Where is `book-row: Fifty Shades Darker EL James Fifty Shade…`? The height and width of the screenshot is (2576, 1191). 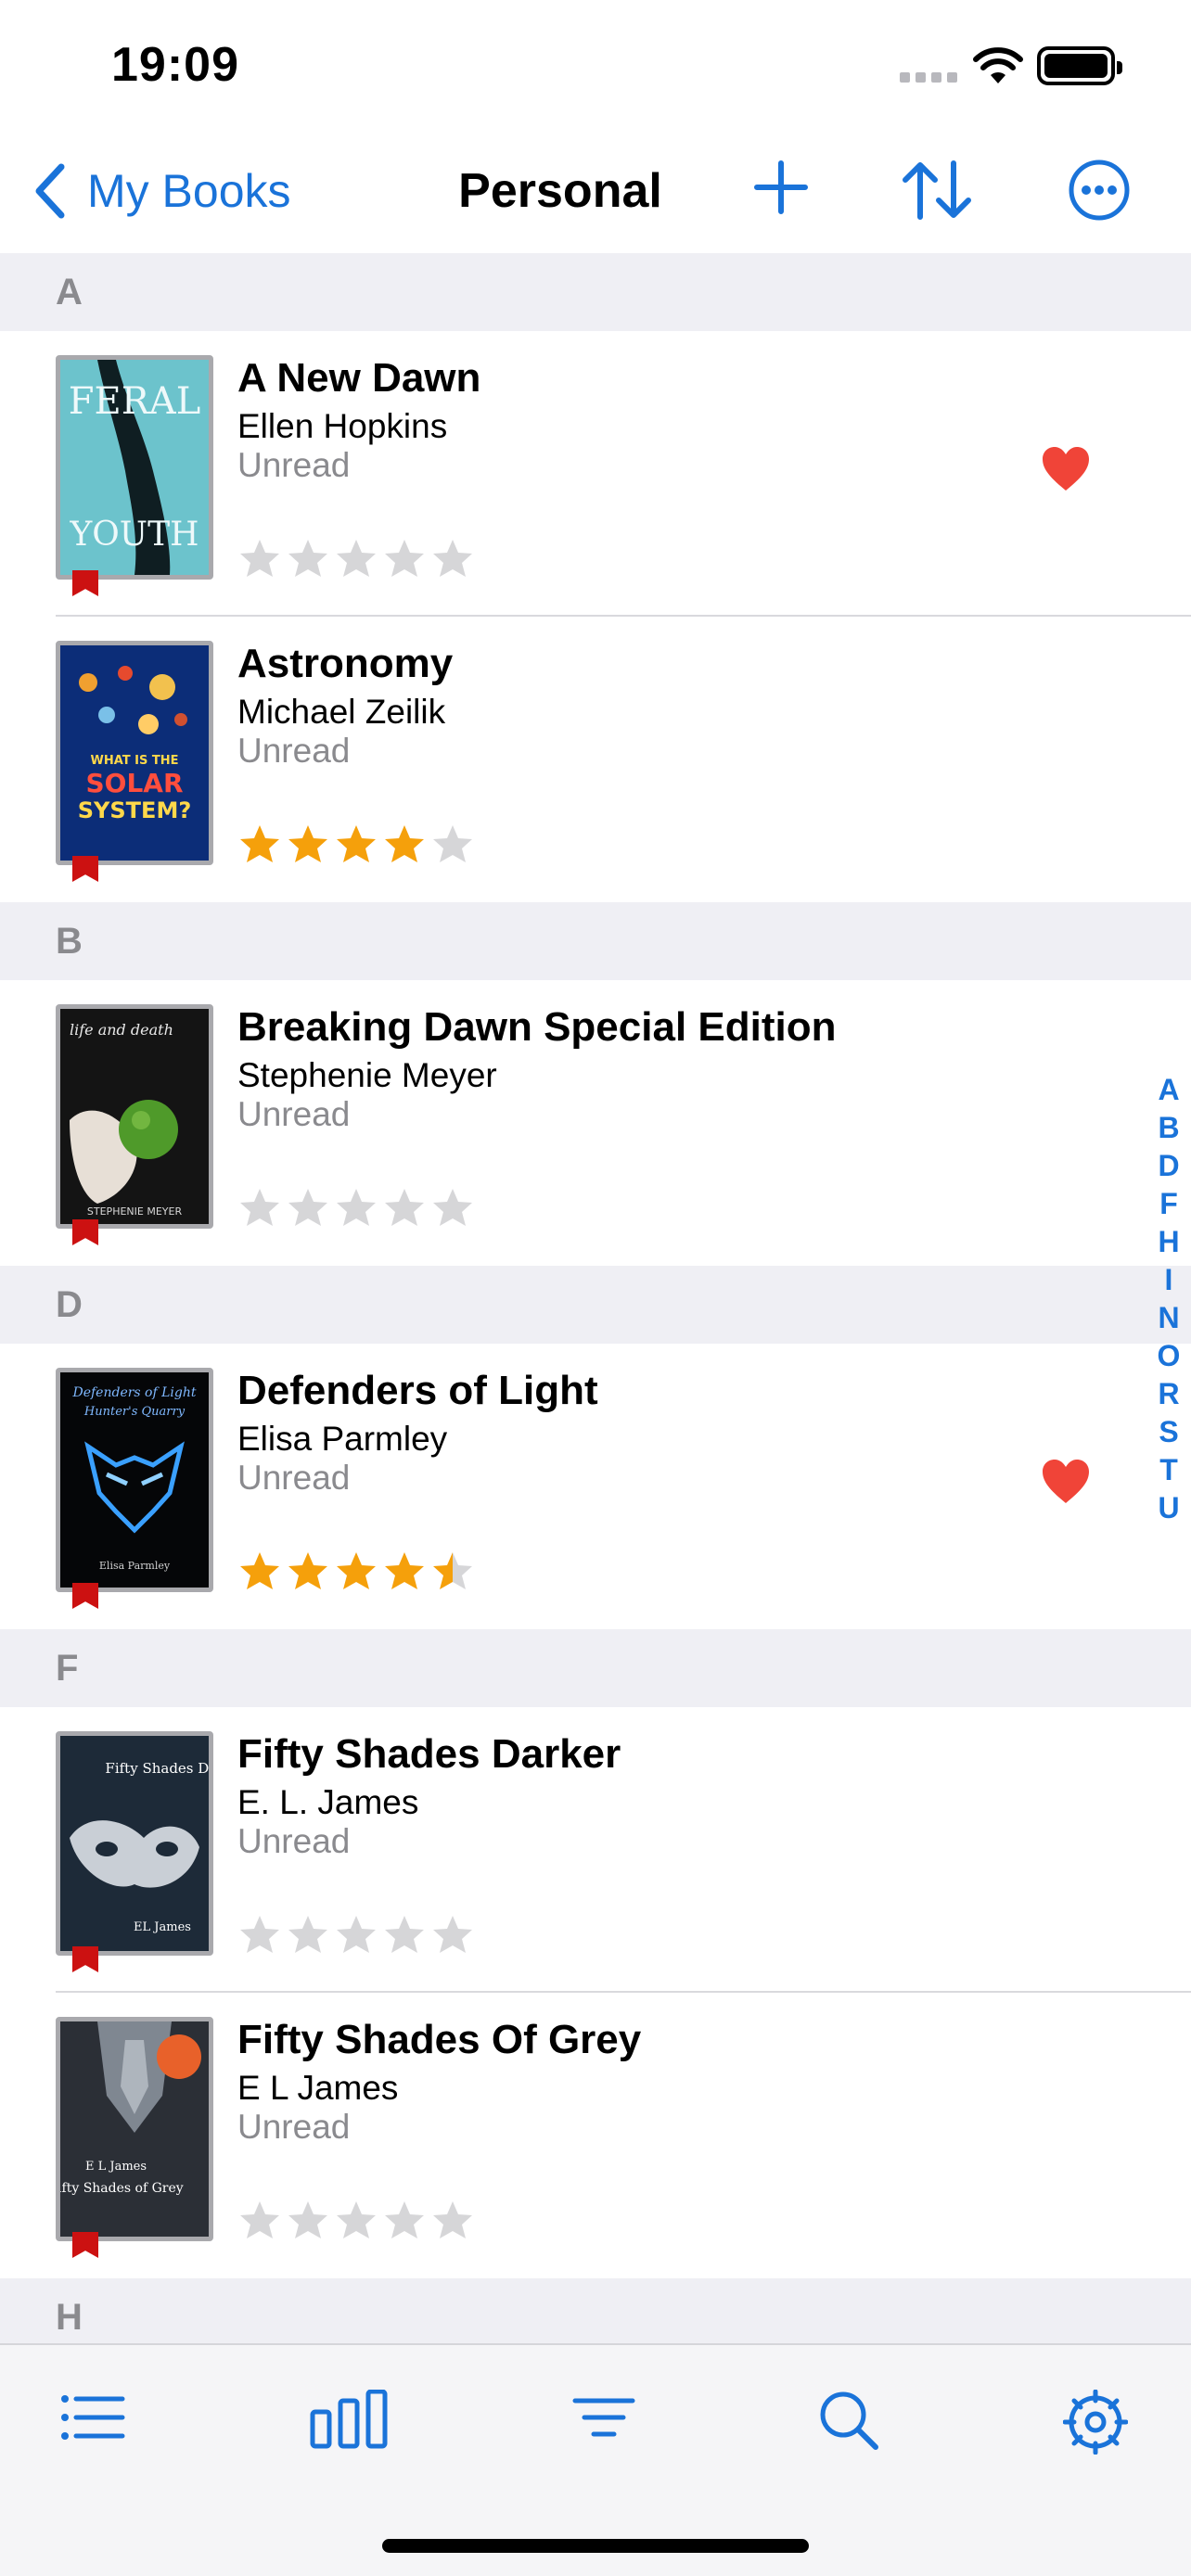
book-row: Fifty Shades Darker EL James Fifty Shade… is located at coordinates (595, 1850).